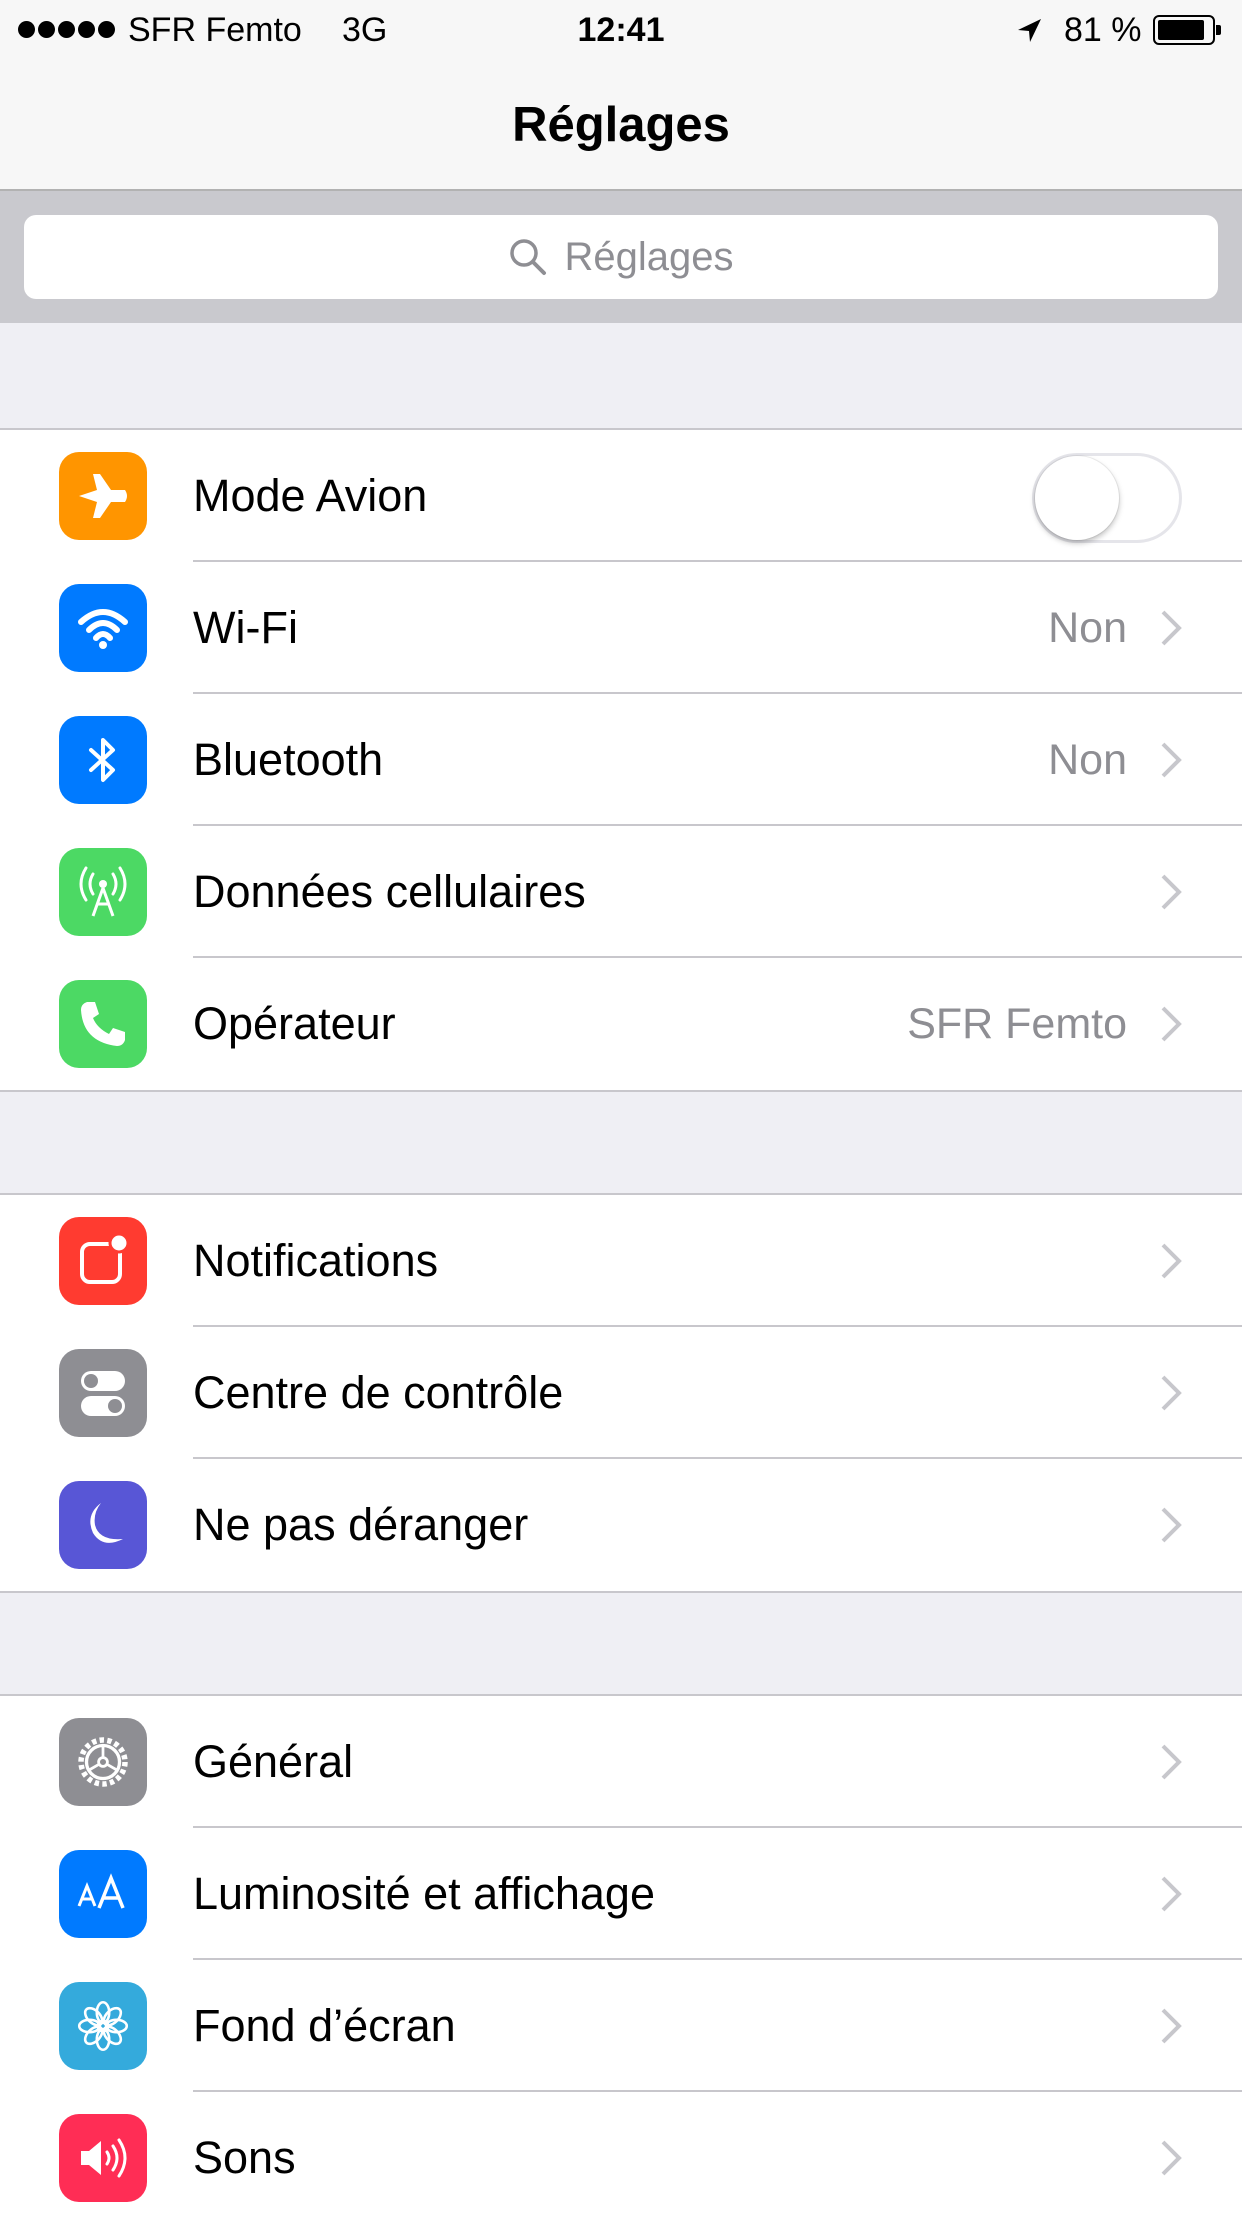 The width and height of the screenshot is (1242, 2224). Describe the element at coordinates (103, 892) in the screenshot. I see `cellular-antenna-icon` at that location.